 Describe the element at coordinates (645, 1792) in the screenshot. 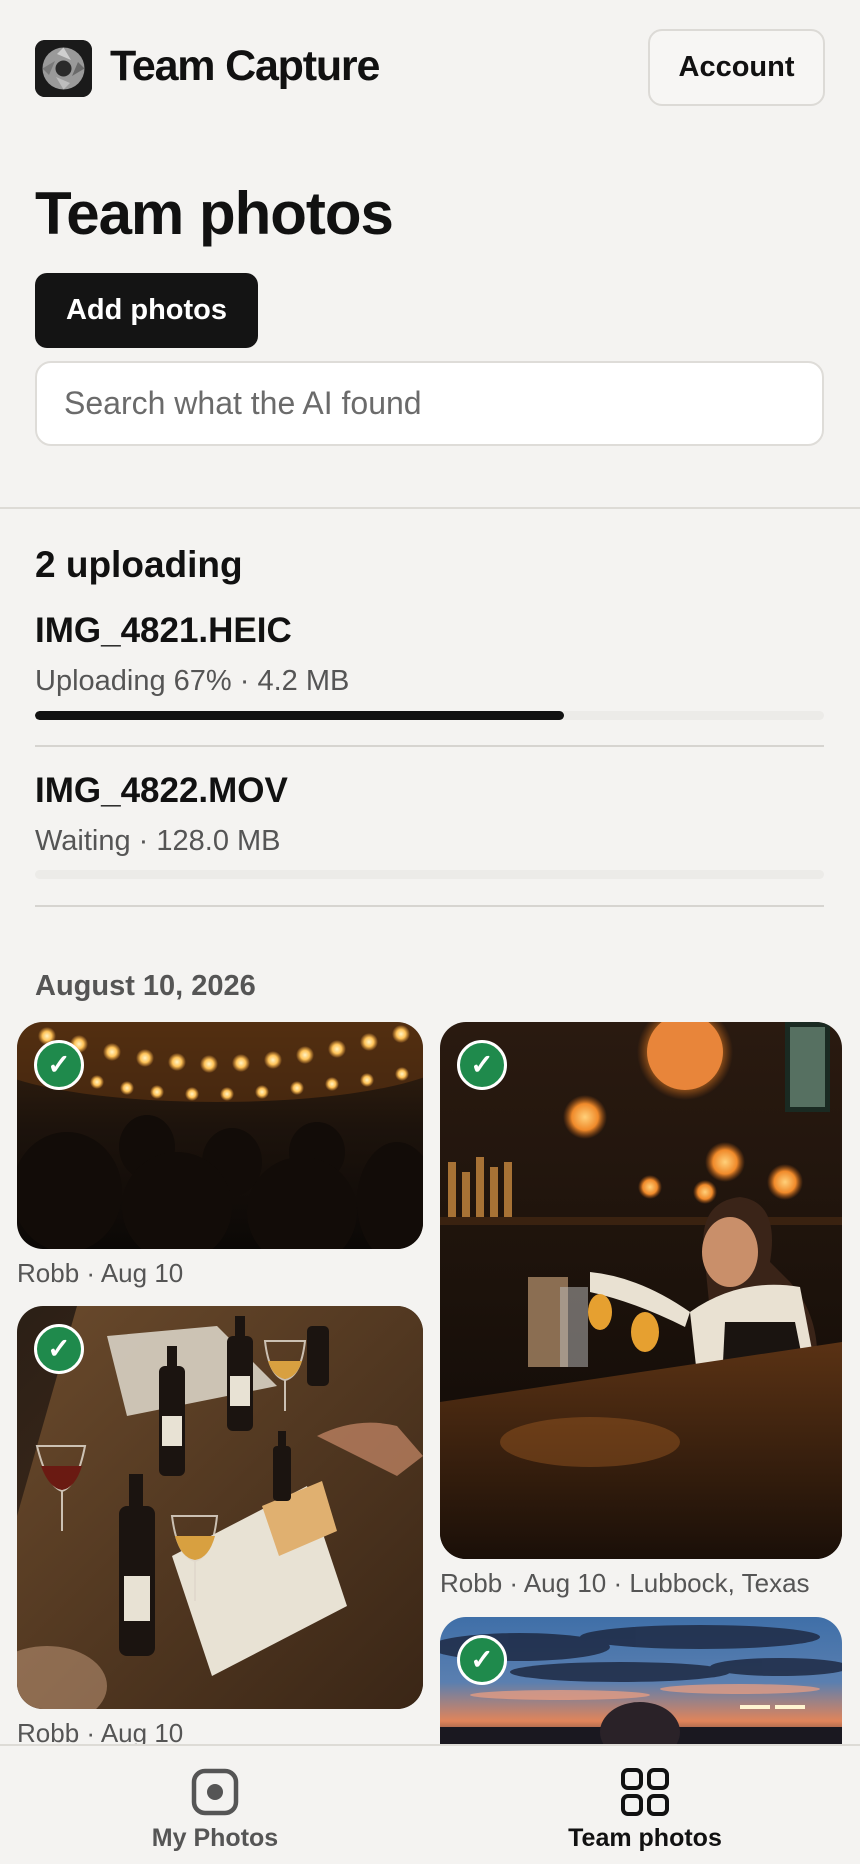

I see `grid-icon` at that location.